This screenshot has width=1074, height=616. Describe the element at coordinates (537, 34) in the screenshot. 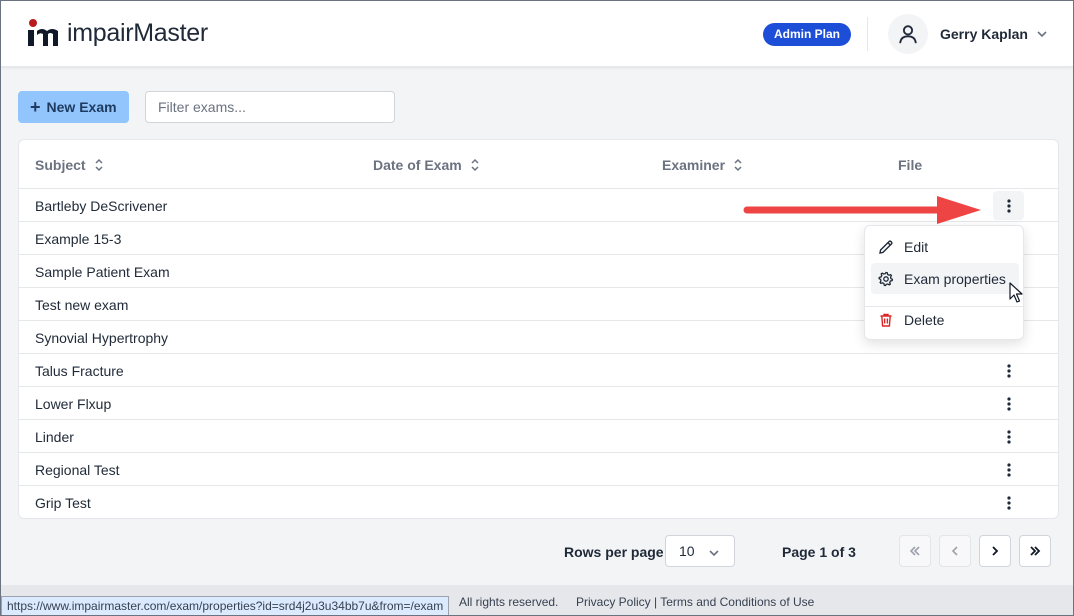

I see `top-header: impairMaster Admin Plan Gerry Kaplan` at that location.